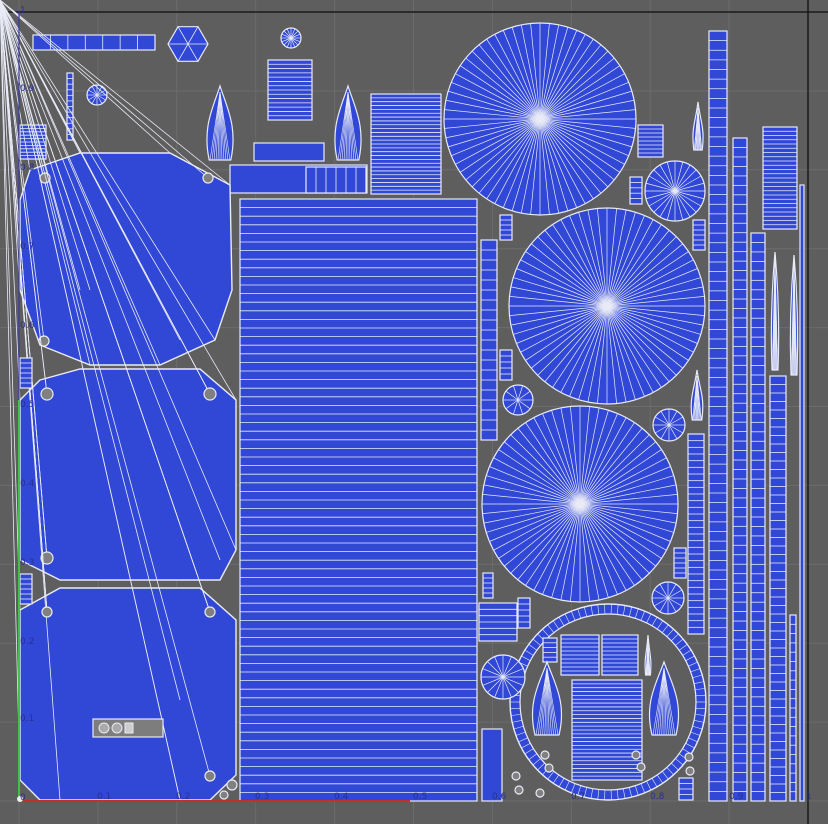 The image size is (828, 824). What do you see at coordinates (336, 180) in the screenshot?
I see `uv-island-wide-rect-strips` at bounding box center [336, 180].